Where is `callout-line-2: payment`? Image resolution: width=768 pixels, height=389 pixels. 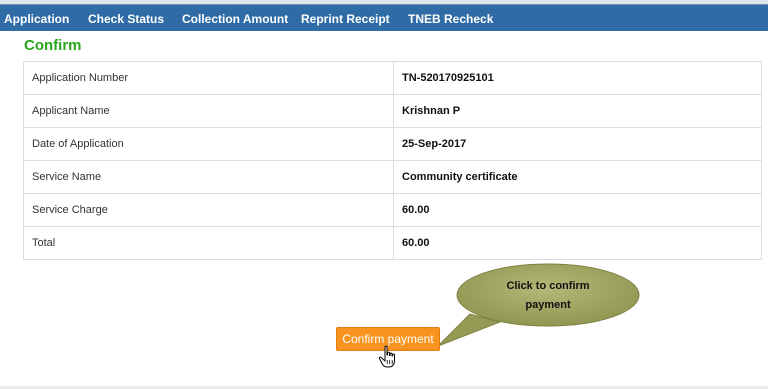 callout-line-2: payment is located at coordinates (548, 305).